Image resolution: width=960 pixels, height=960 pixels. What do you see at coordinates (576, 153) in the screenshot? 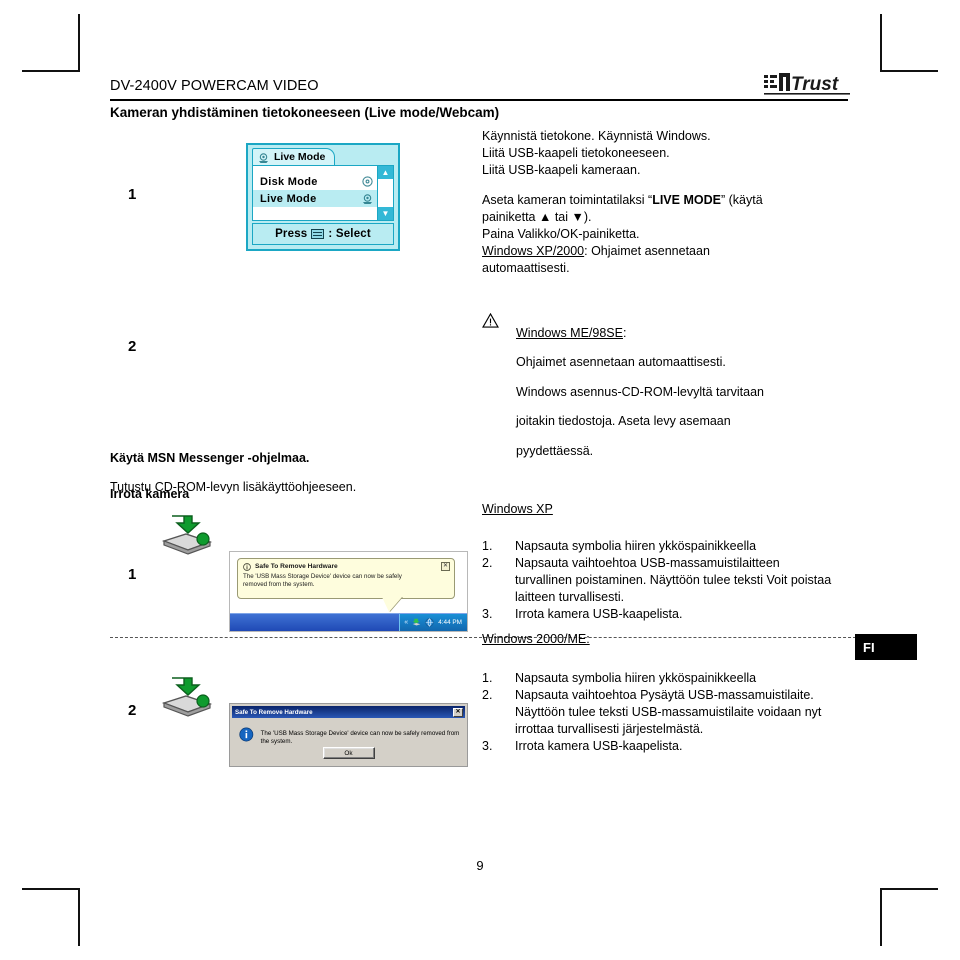
I see `instruction-line-2: Liitä USB-kaapeli tietokoneeseen.` at bounding box center [576, 153].